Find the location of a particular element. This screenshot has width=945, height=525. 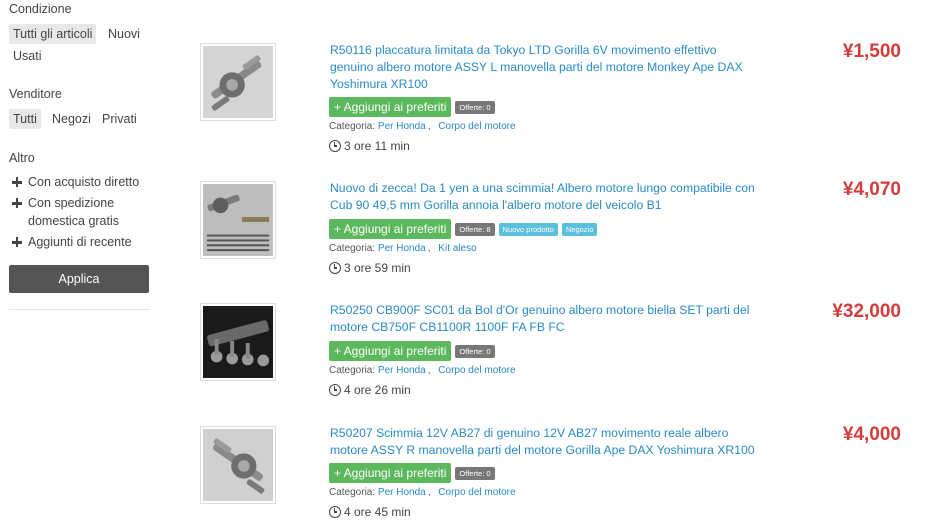

time-left: 3 ore 59 min is located at coordinates (370, 268).